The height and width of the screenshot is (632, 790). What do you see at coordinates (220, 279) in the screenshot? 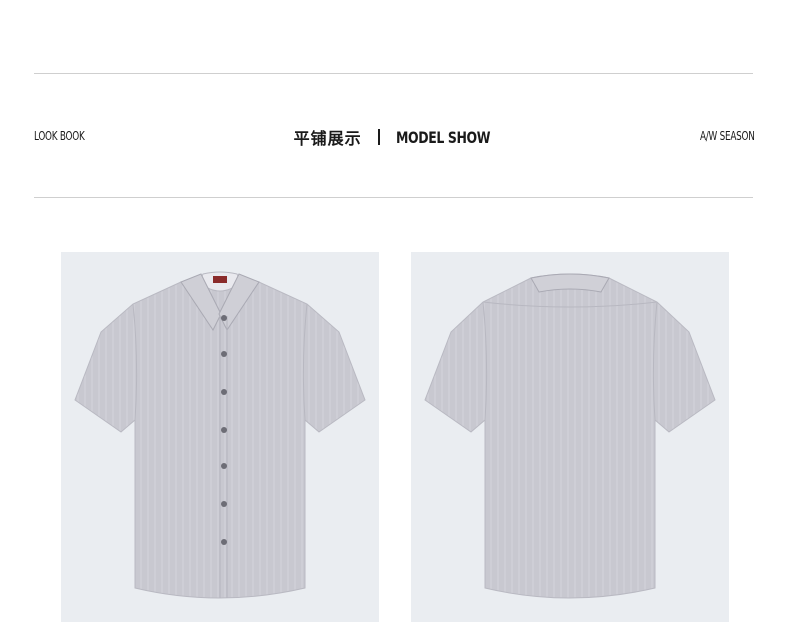
I see `brand-tag` at bounding box center [220, 279].